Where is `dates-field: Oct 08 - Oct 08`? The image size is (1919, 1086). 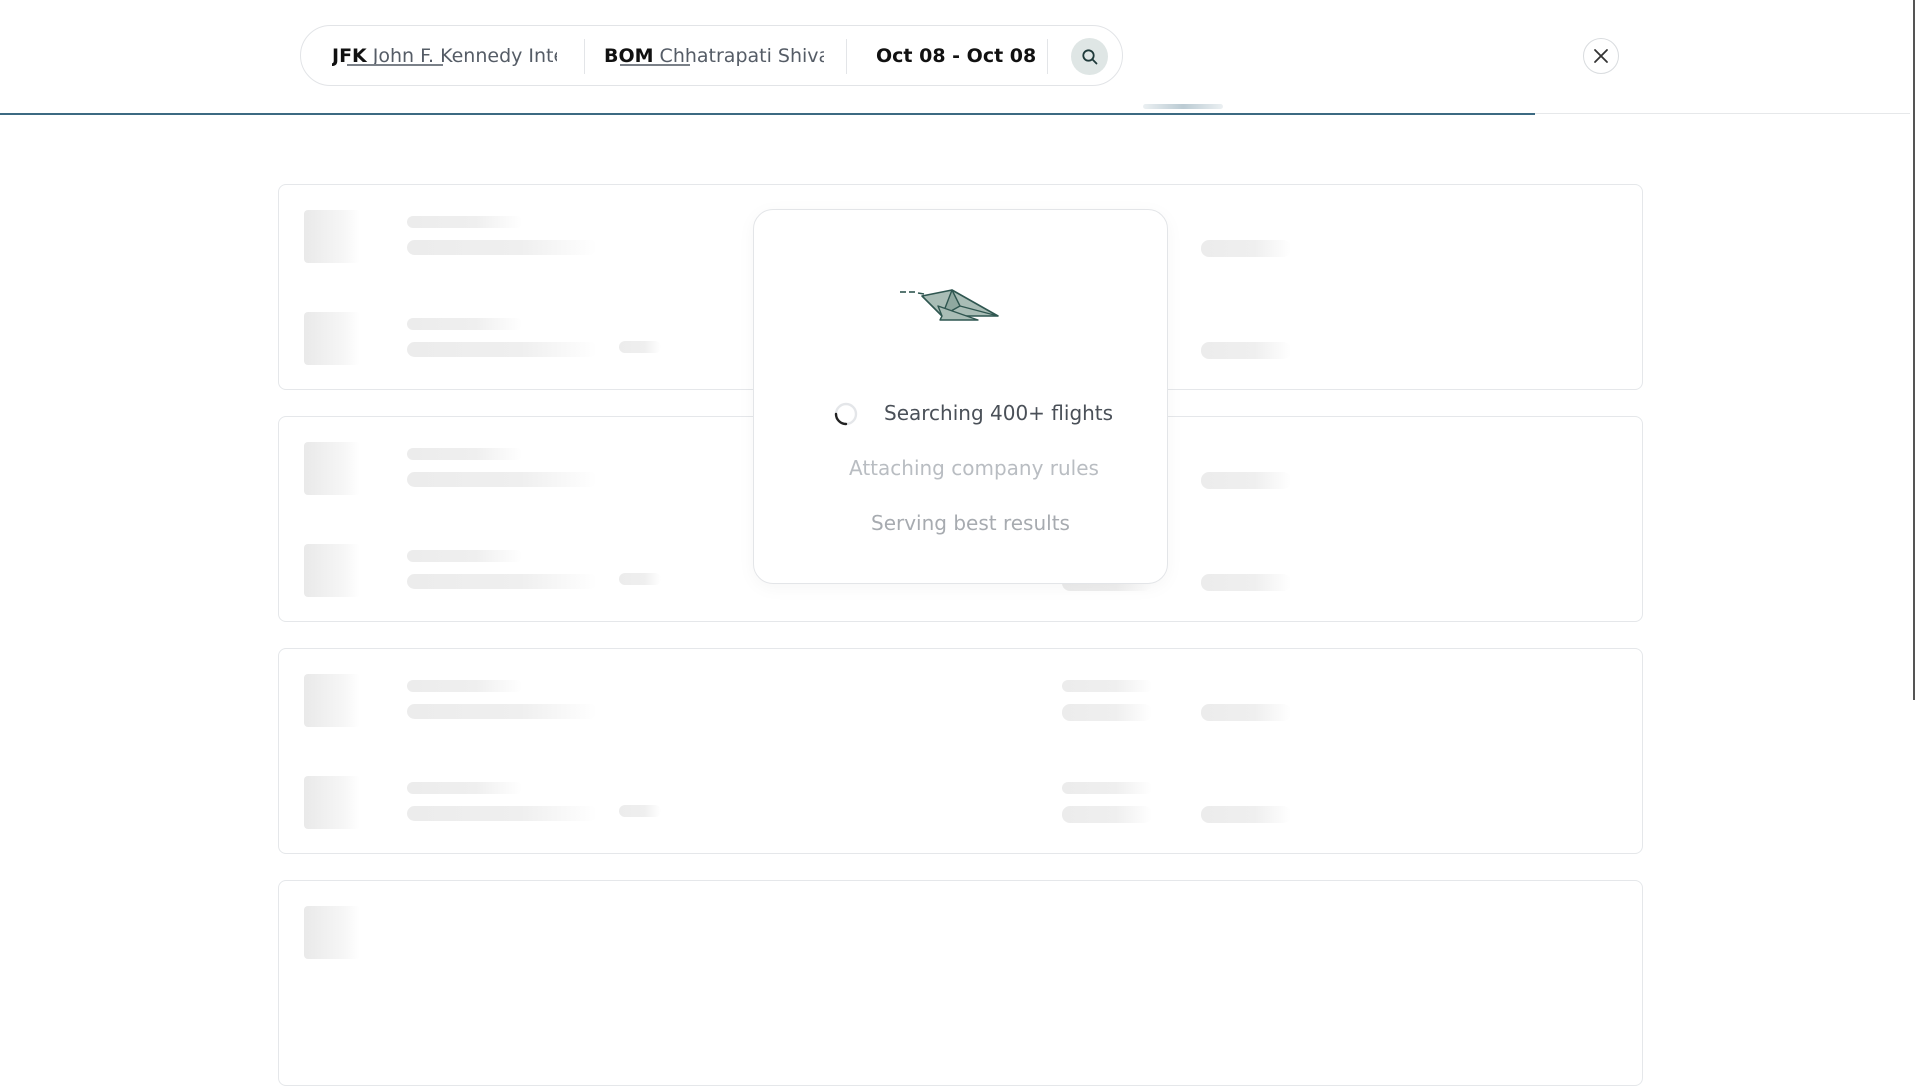 dates-field: Oct 08 - Oct 08 is located at coordinates (961, 55).